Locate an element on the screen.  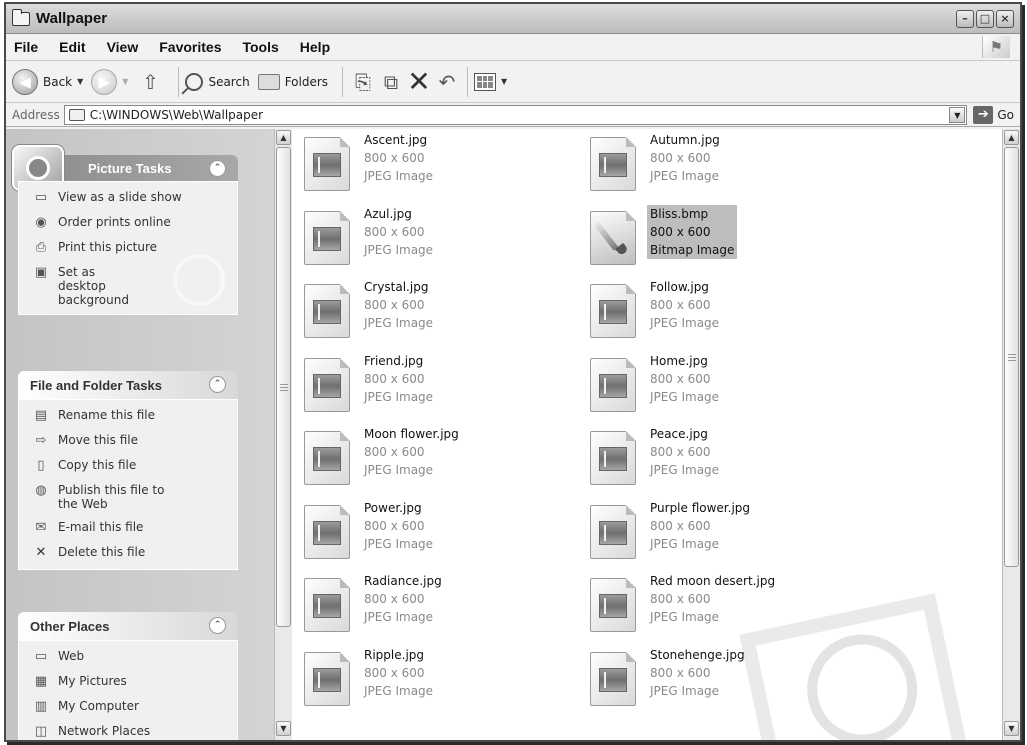
menu-tools: Tools is located at coordinates (260, 47).